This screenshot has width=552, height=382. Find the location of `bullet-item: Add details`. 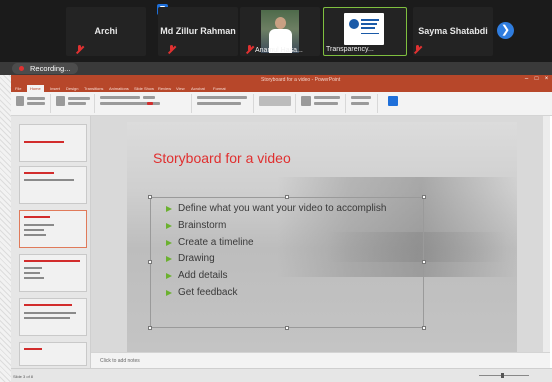

bullet-item: Add details is located at coordinates (276, 276).